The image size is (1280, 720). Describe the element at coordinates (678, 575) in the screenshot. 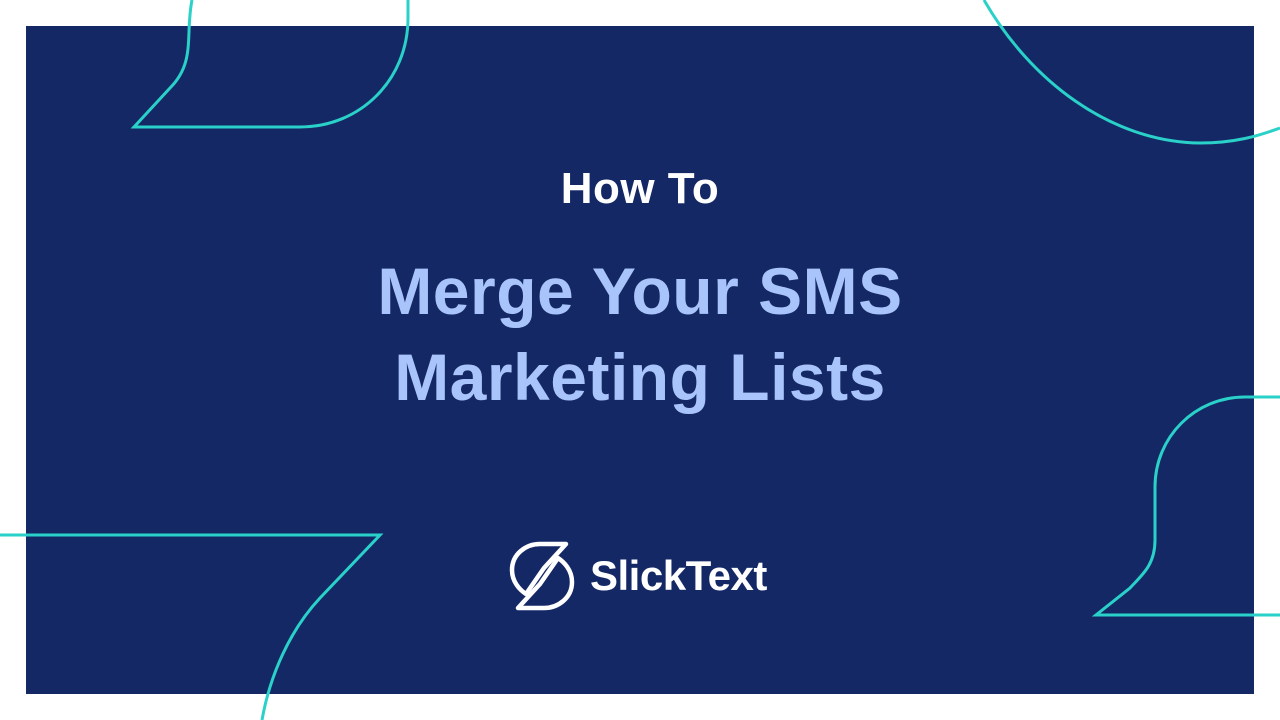

I see `brand-name: SlickText` at that location.